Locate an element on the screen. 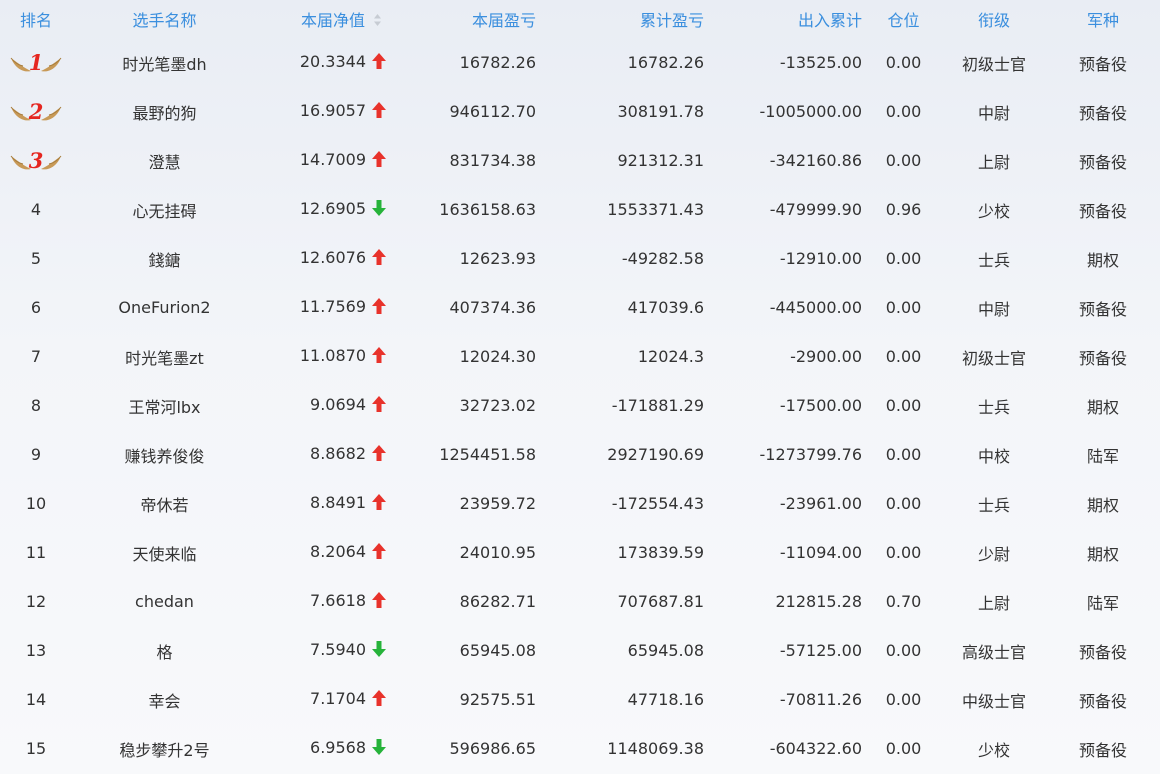  col-position-header: 仓位 is located at coordinates (903, 19).